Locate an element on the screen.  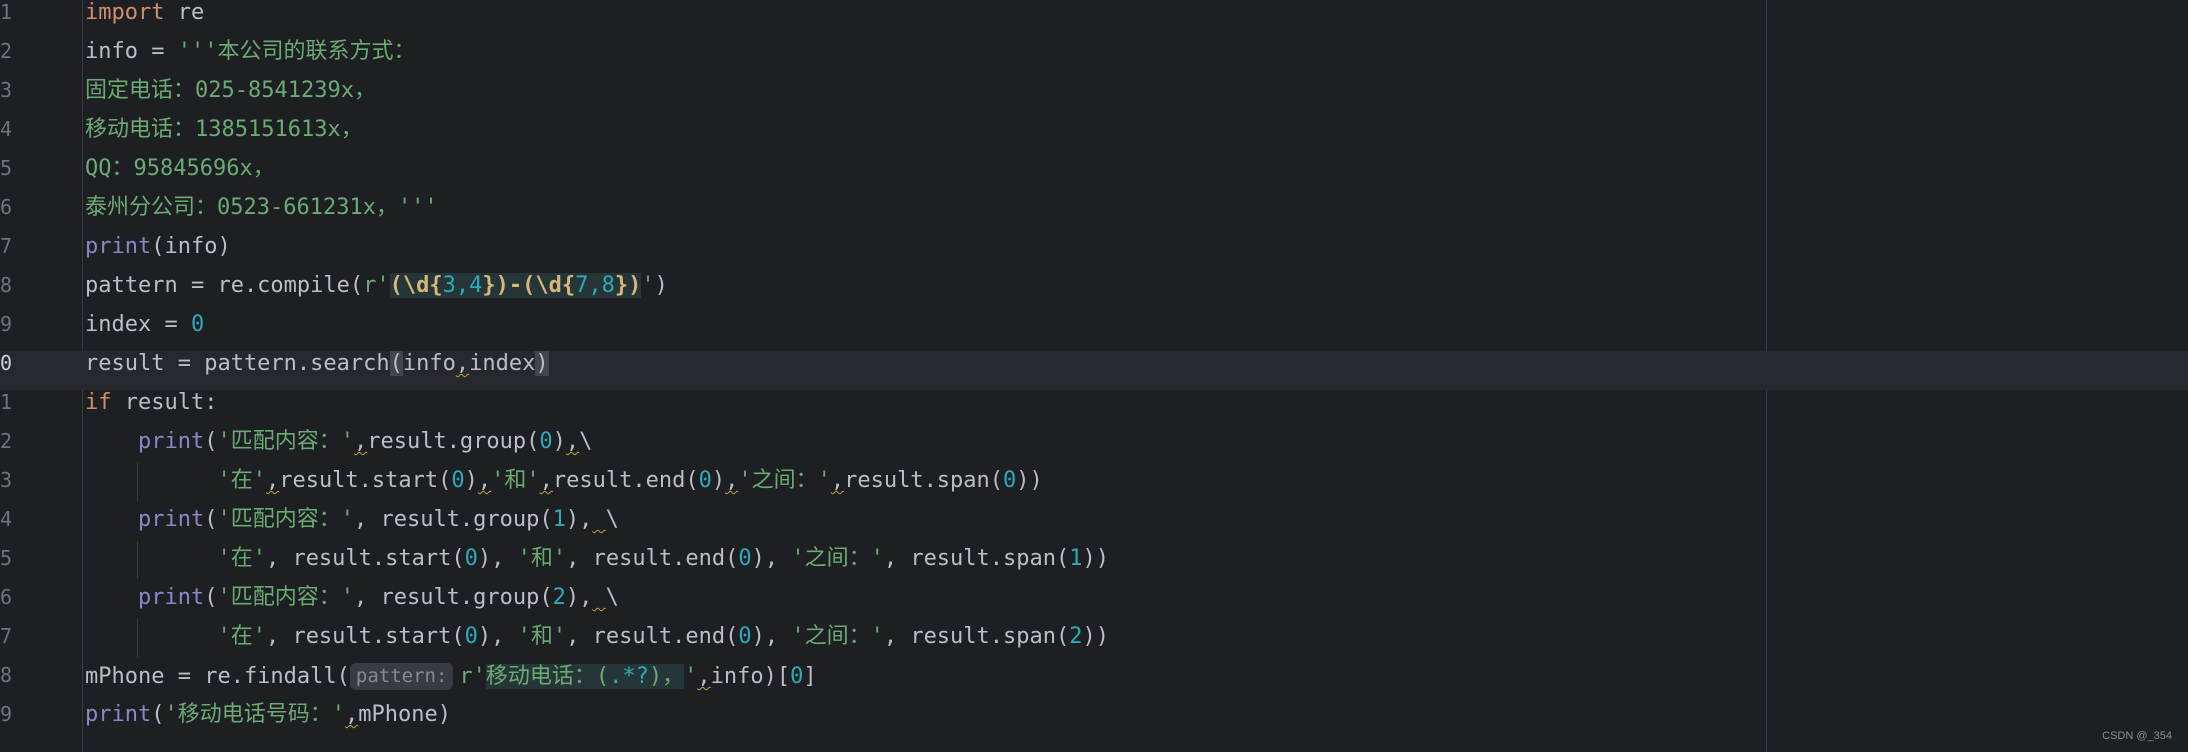
token: \d is located at coordinates (548, 285).